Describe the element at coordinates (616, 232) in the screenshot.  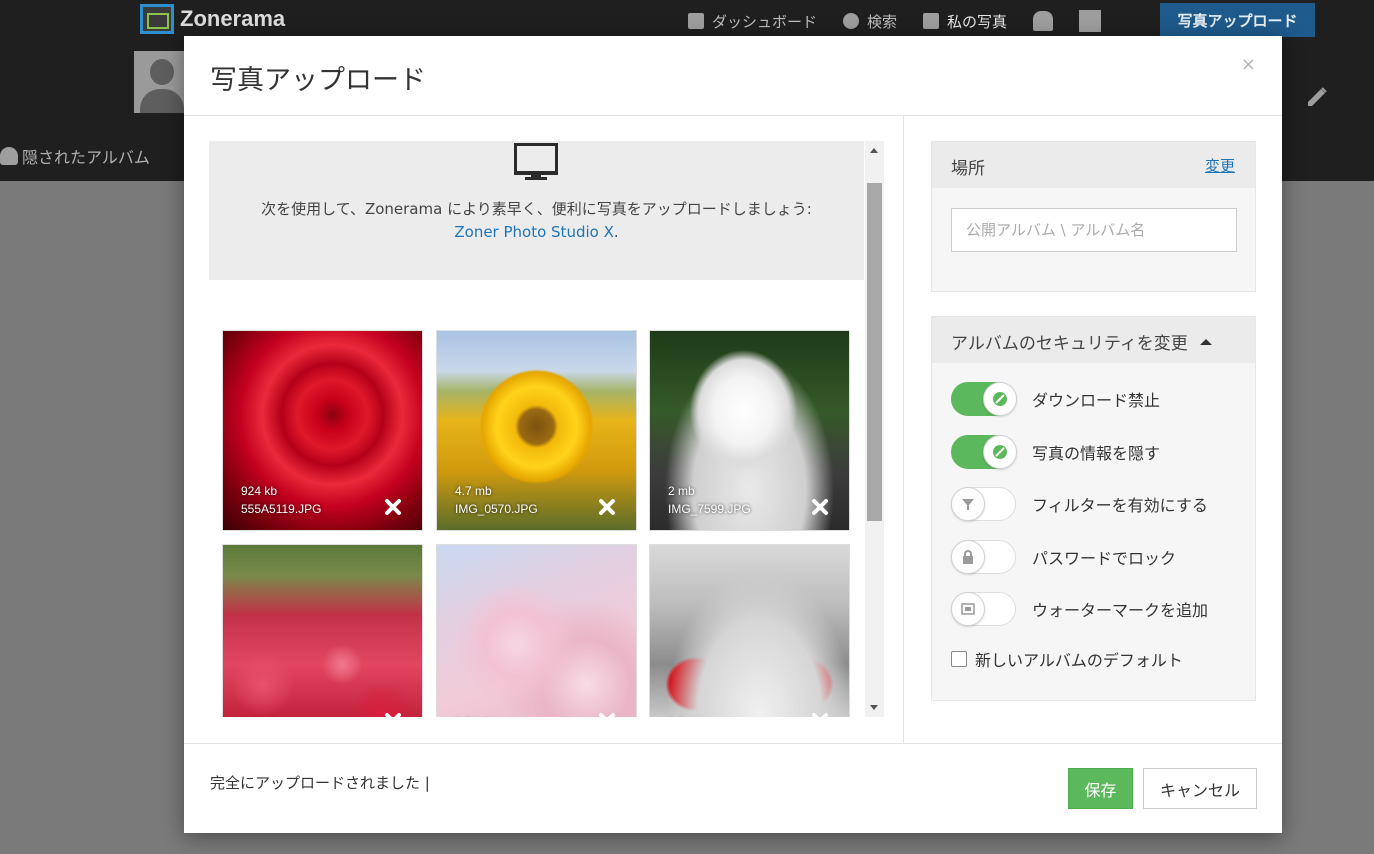
I see `promo-link-suffix: .` at that location.